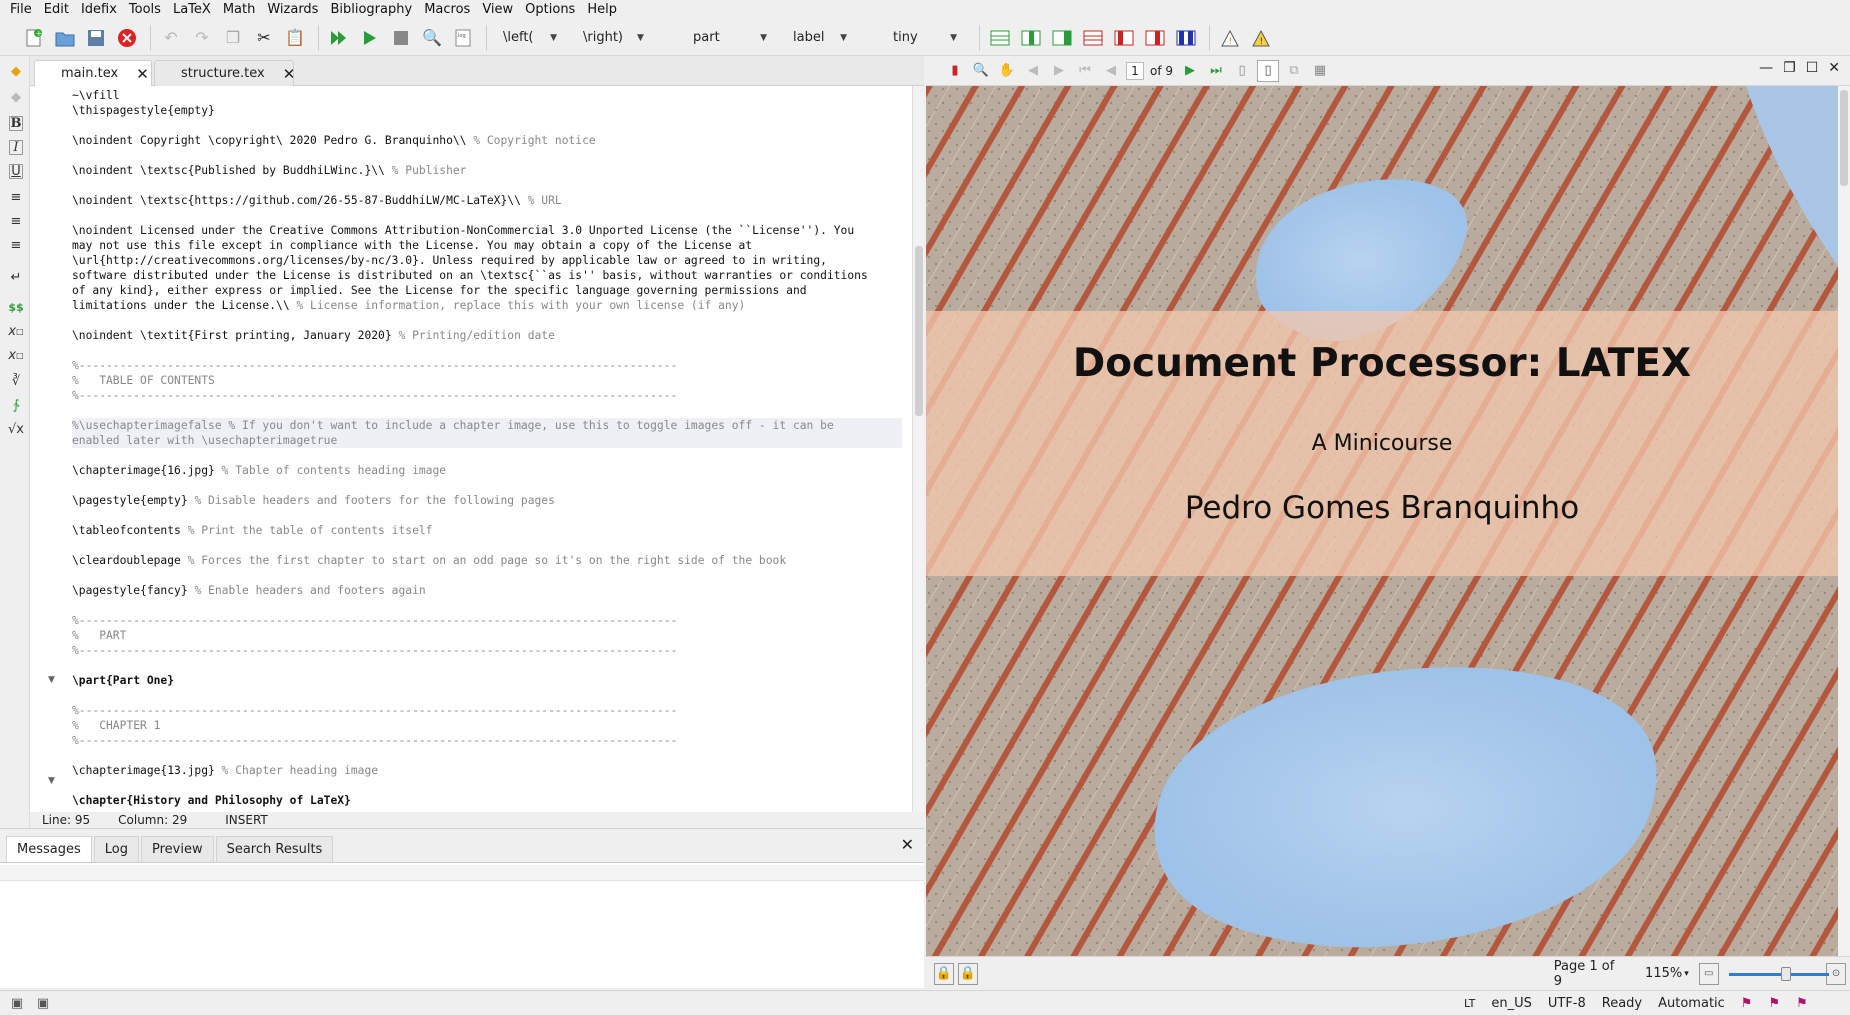 This screenshot has height=1015, width=1850. Describe the element at coordinates (16, 277) in the screenshot. I see `new-line-icon: ↵` at that location.